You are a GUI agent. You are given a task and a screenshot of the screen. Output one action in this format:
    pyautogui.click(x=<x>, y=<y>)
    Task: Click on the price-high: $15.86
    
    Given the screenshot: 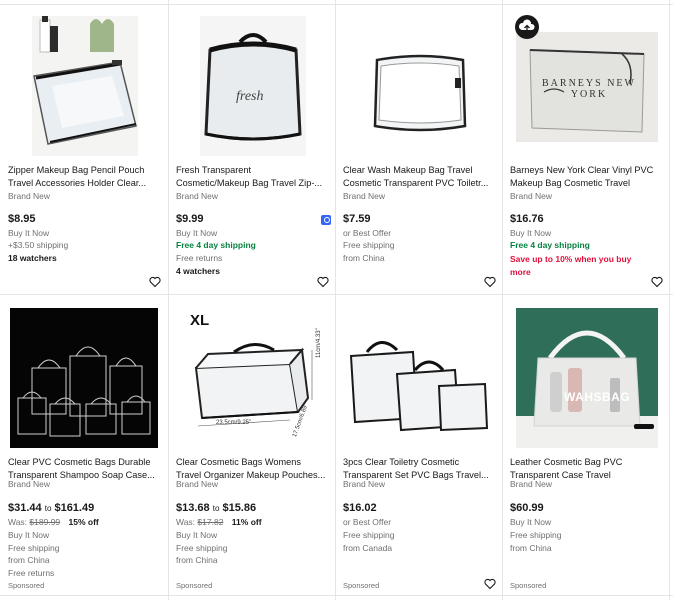 What is the action you would take?
    pyautogui.click(x=239, y=508)
    